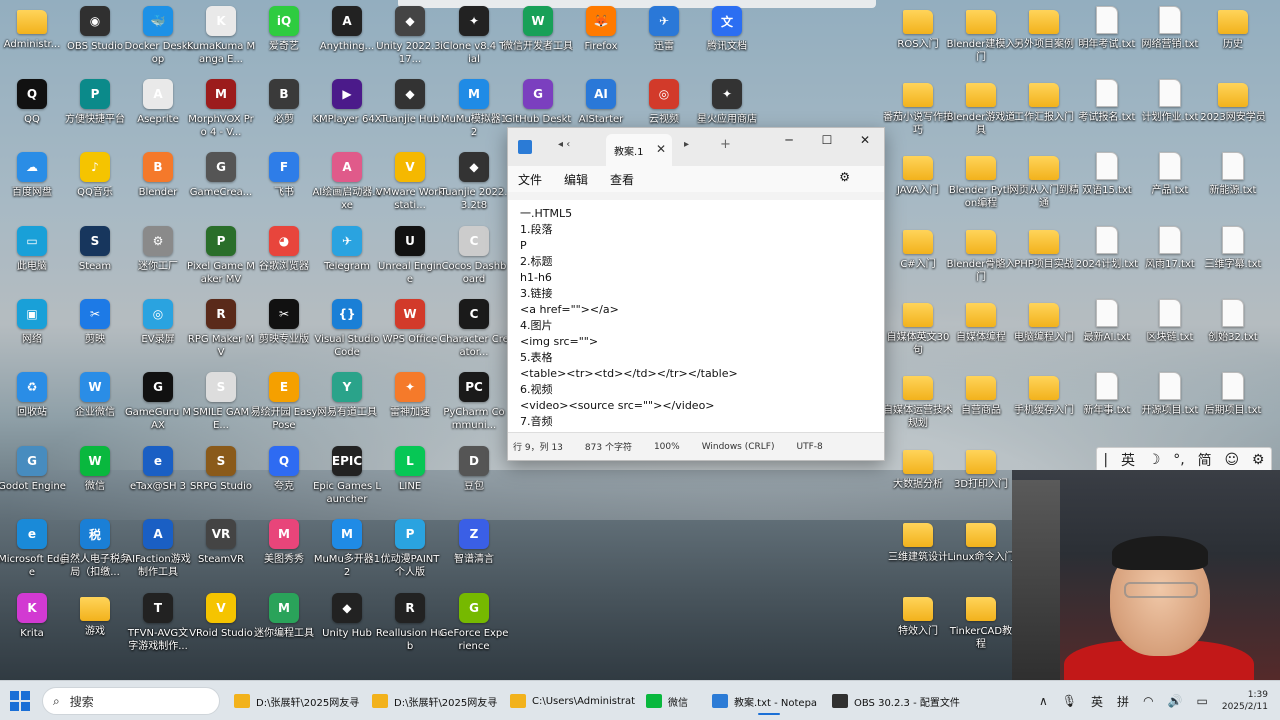 This screenshot has height=720, width=1280. What do you see at coordinates (918, 114) in the screenshot?
I see `desktop-icon: 番茄小说写作技巧` at bounding box center [918, 114].